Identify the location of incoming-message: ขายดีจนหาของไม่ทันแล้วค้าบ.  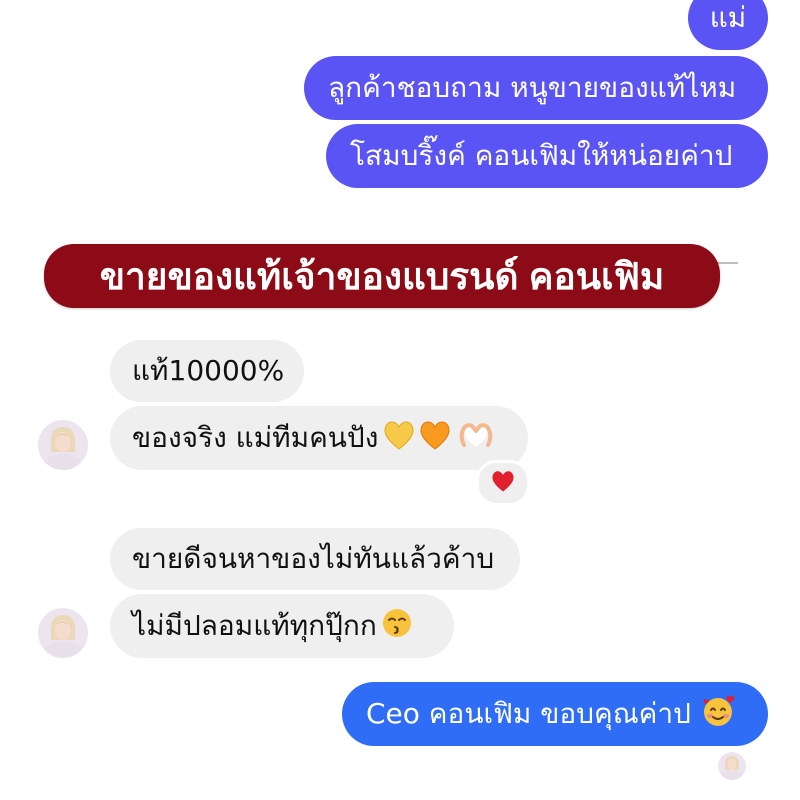
(315, 559).